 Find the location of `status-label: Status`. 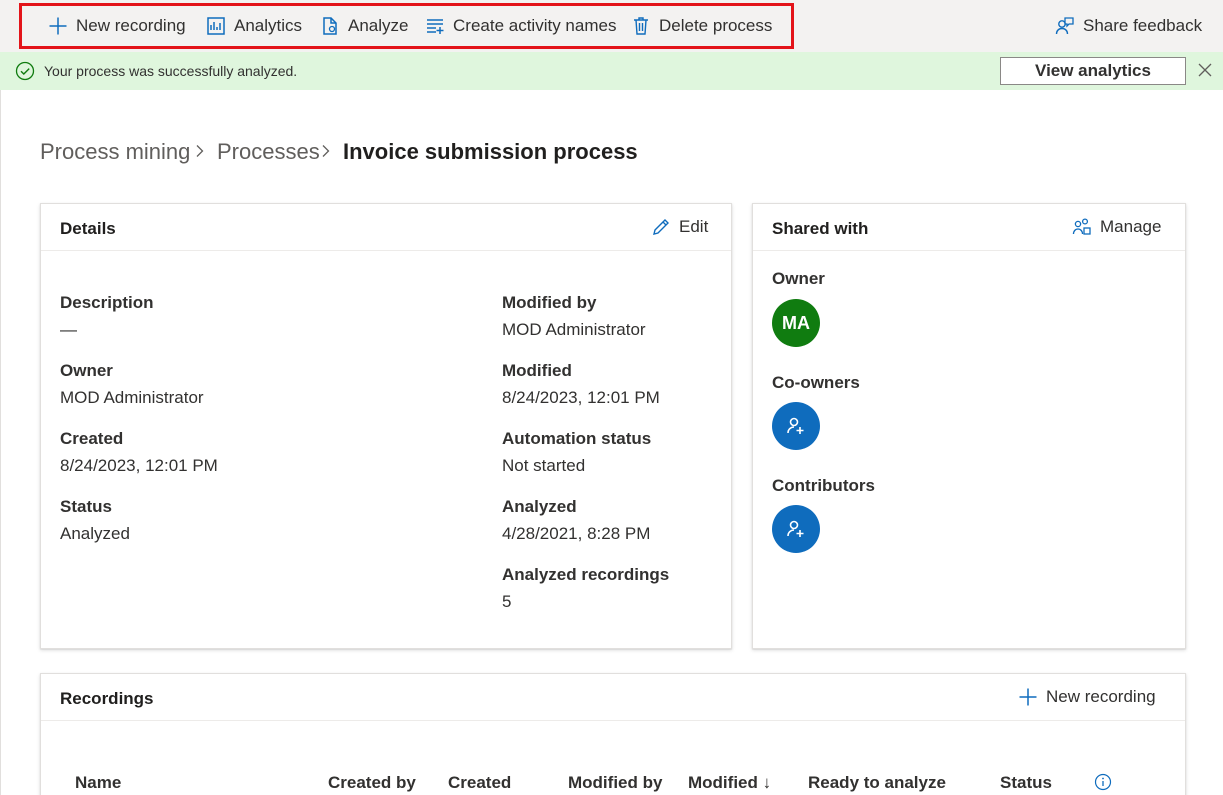

status-label: Status is located at coordinates (86, 506).